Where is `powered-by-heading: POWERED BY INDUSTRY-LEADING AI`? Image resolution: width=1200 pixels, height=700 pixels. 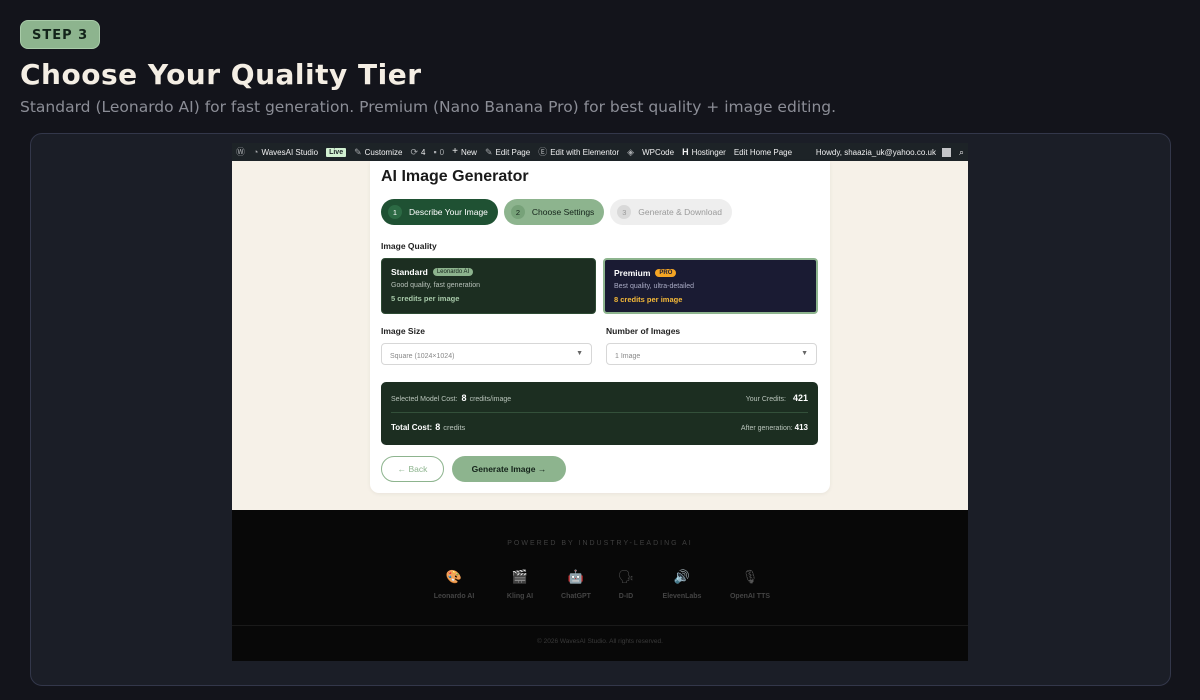
powered-by-heading: POWERED BY INDUSTRY-LEADING AI is located at coordinates (600, 543).